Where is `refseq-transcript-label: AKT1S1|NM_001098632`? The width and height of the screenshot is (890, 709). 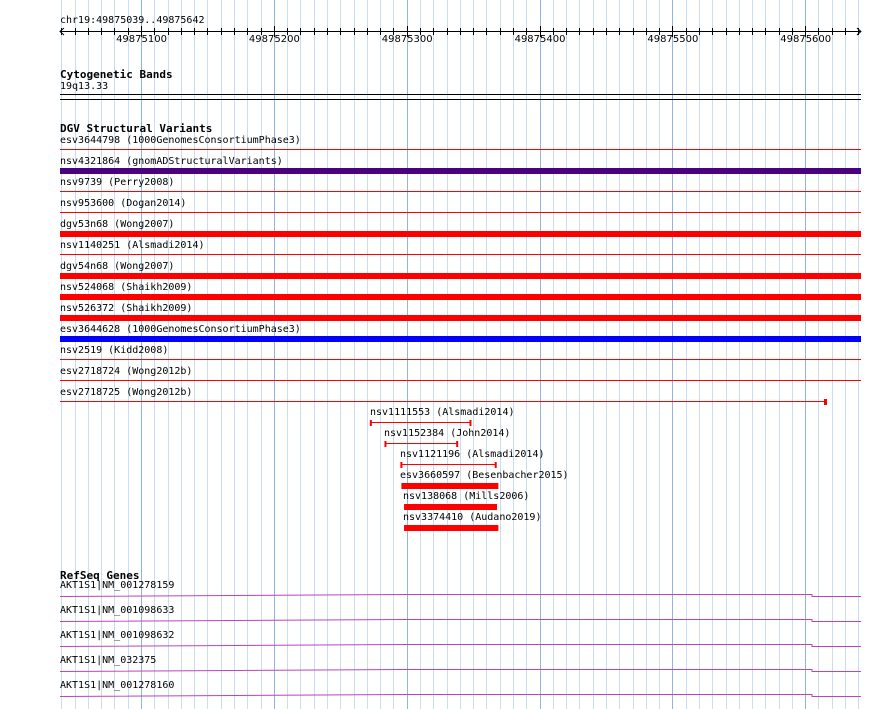
refseq-transcript-label: AKT1S1|NM_001098632 is located at coordinates (117, 635).